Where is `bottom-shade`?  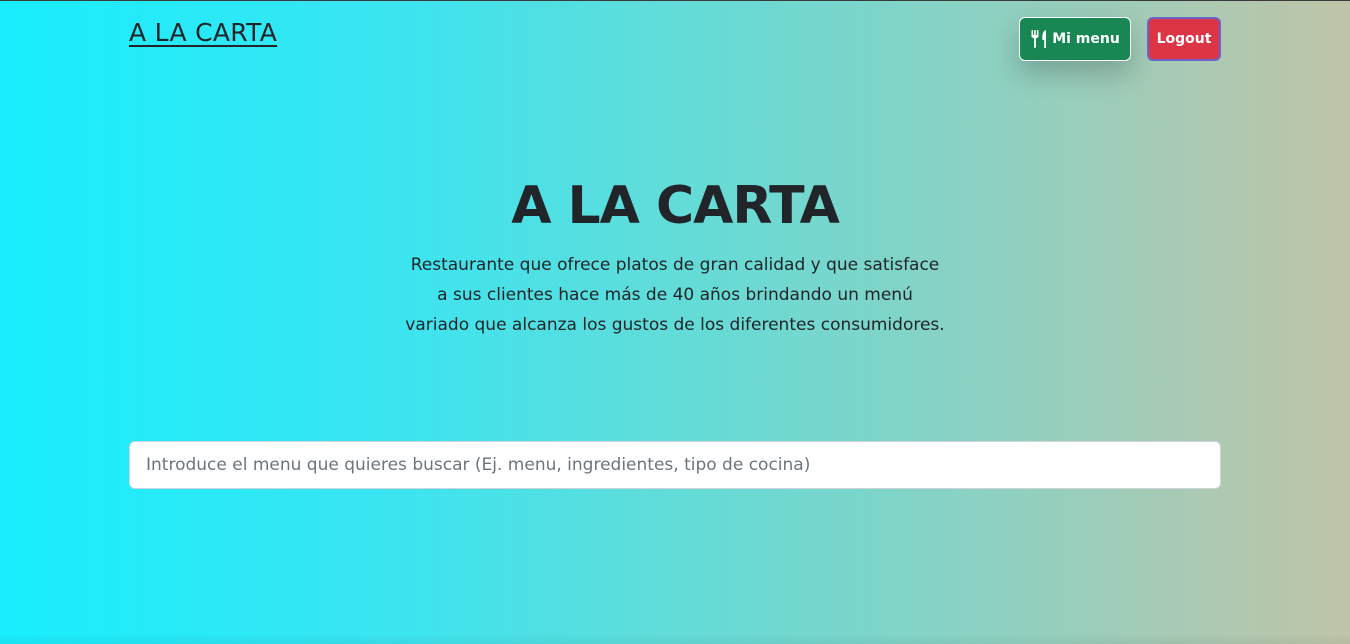
bottom-shade is located at coordinates (675, 639).